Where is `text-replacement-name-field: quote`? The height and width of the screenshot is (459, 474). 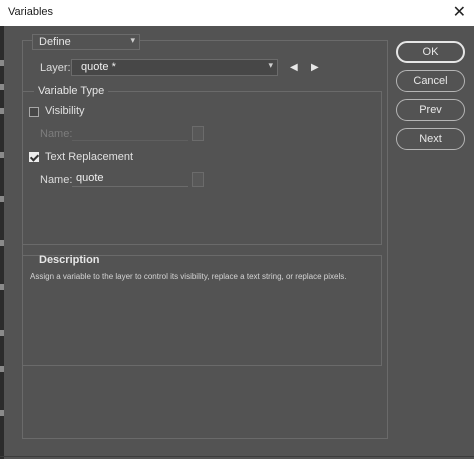 text-replacement-name-field: quote is located at coordinates (130, 179).